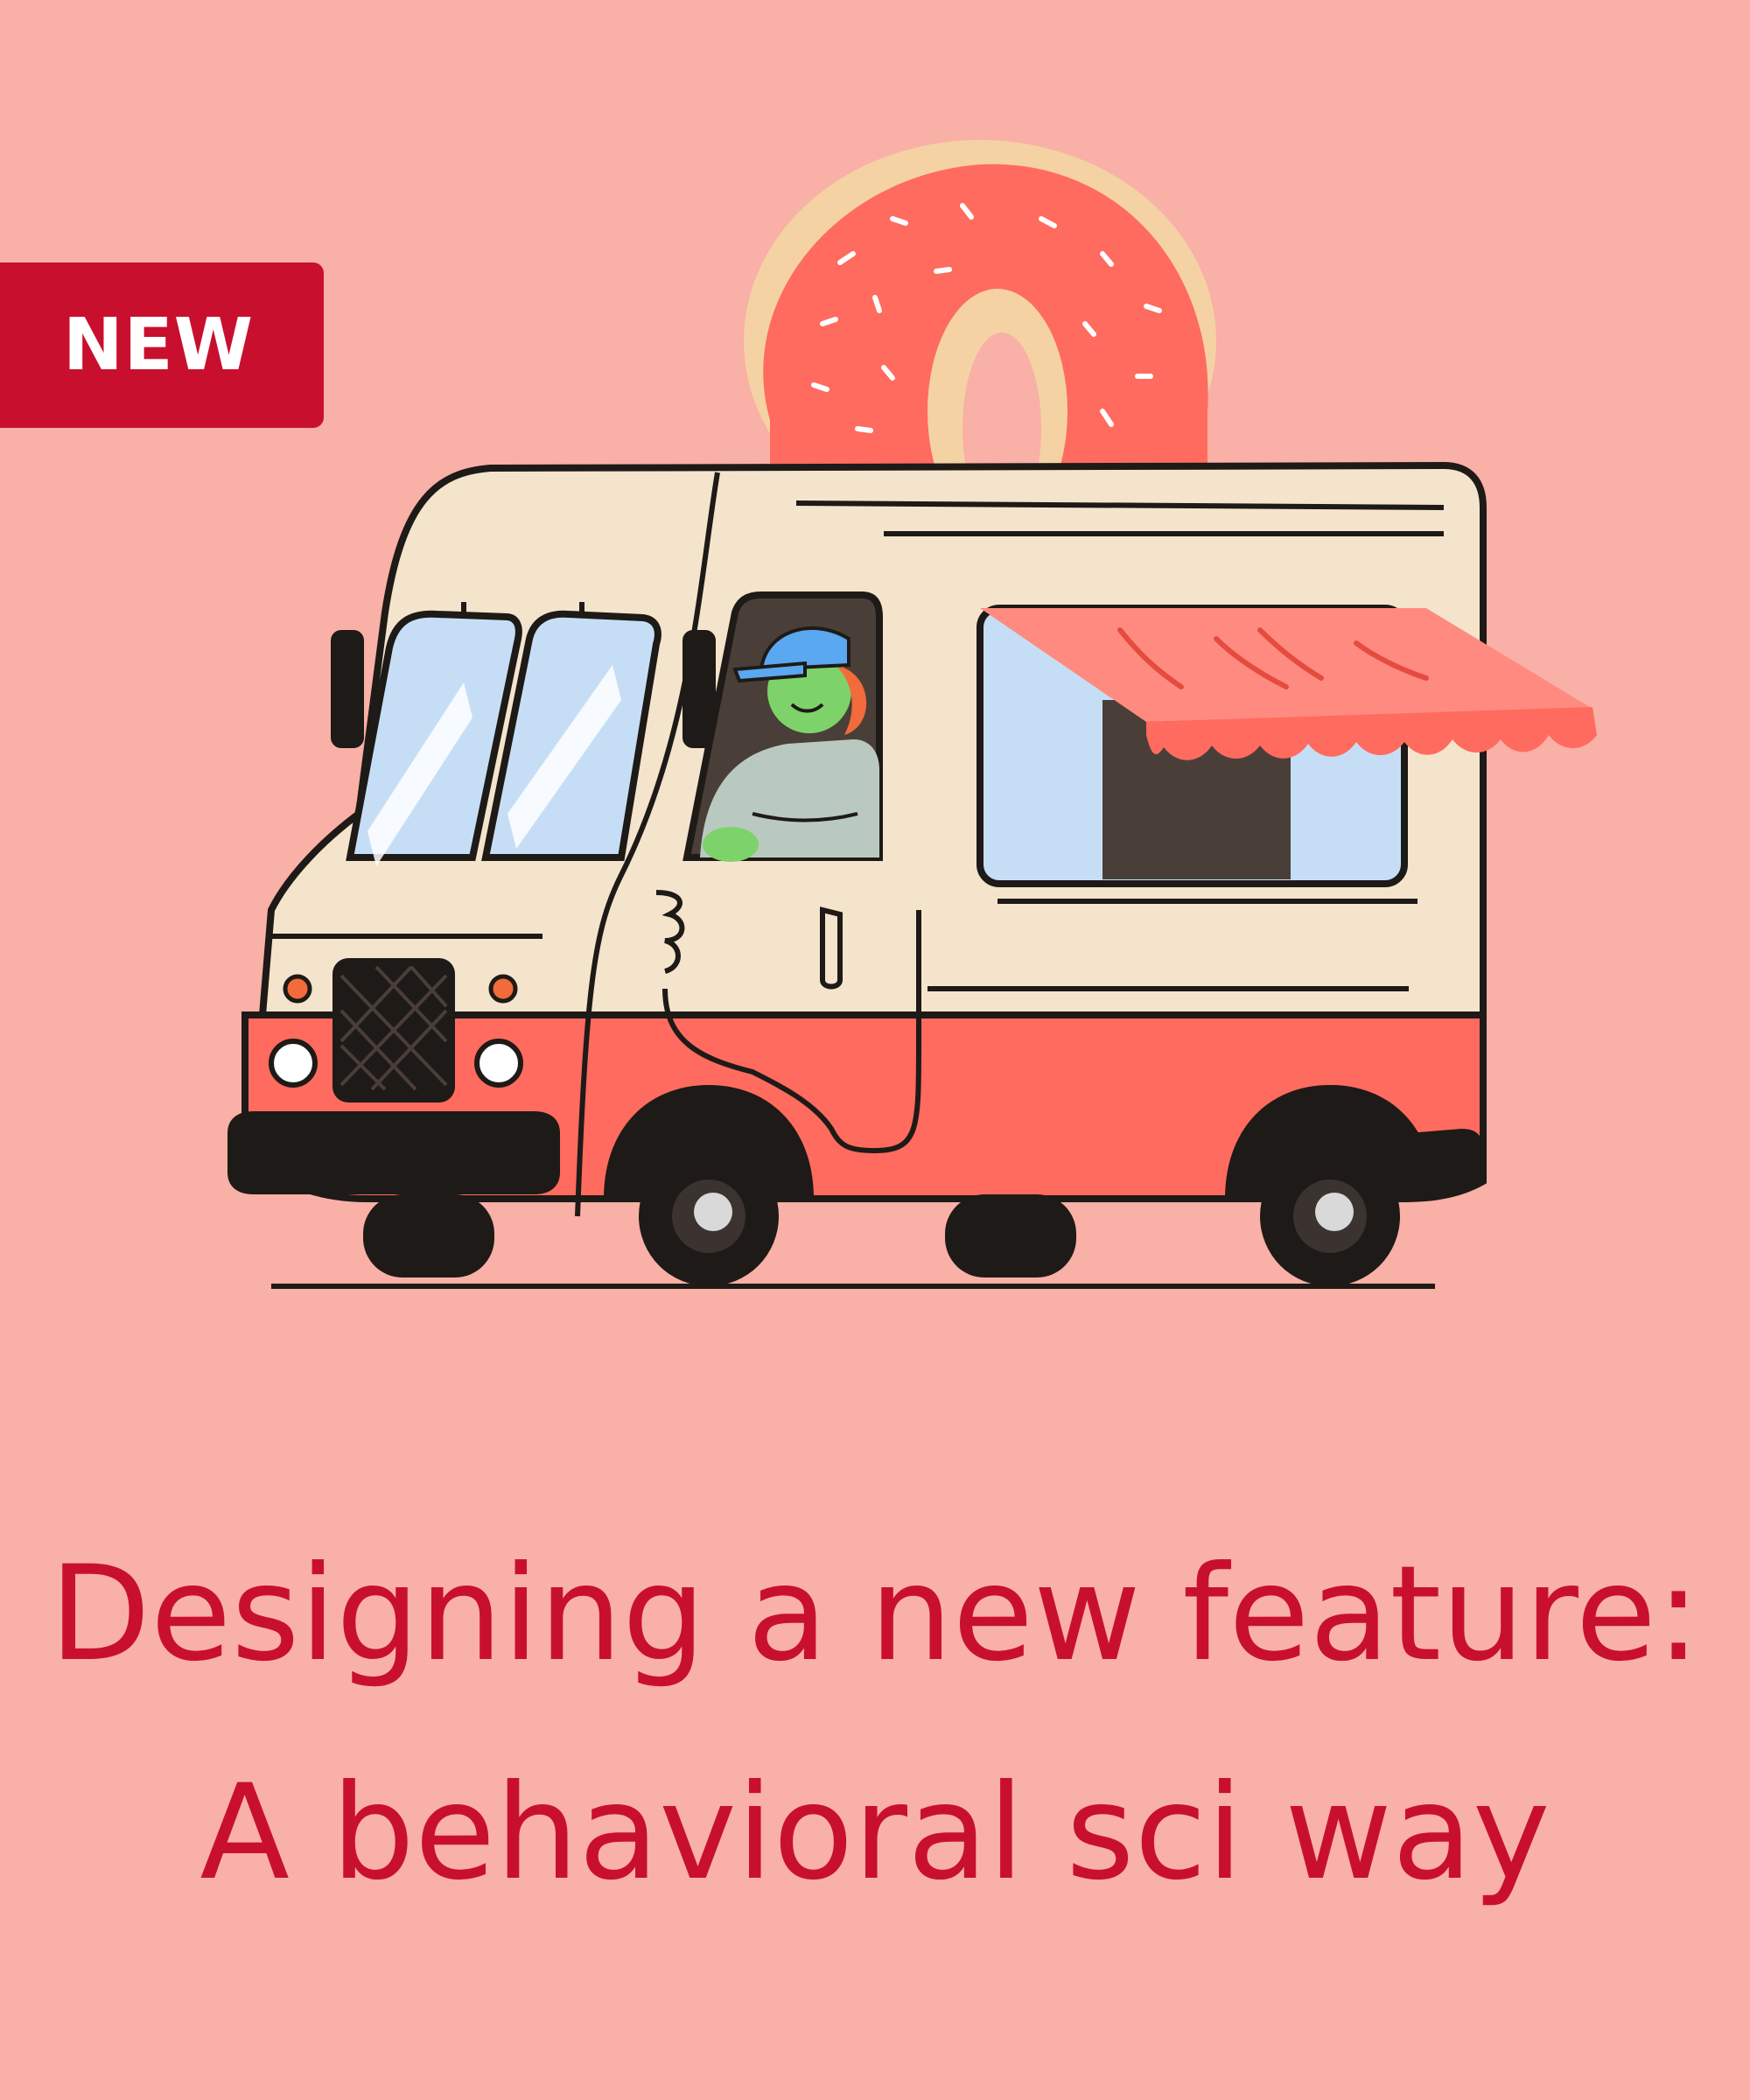 The width and height of the screenshot is (1750, 2100). Describe the element at coordinates (347, 689) in the screenshot. I see `left-mirror` at that location.